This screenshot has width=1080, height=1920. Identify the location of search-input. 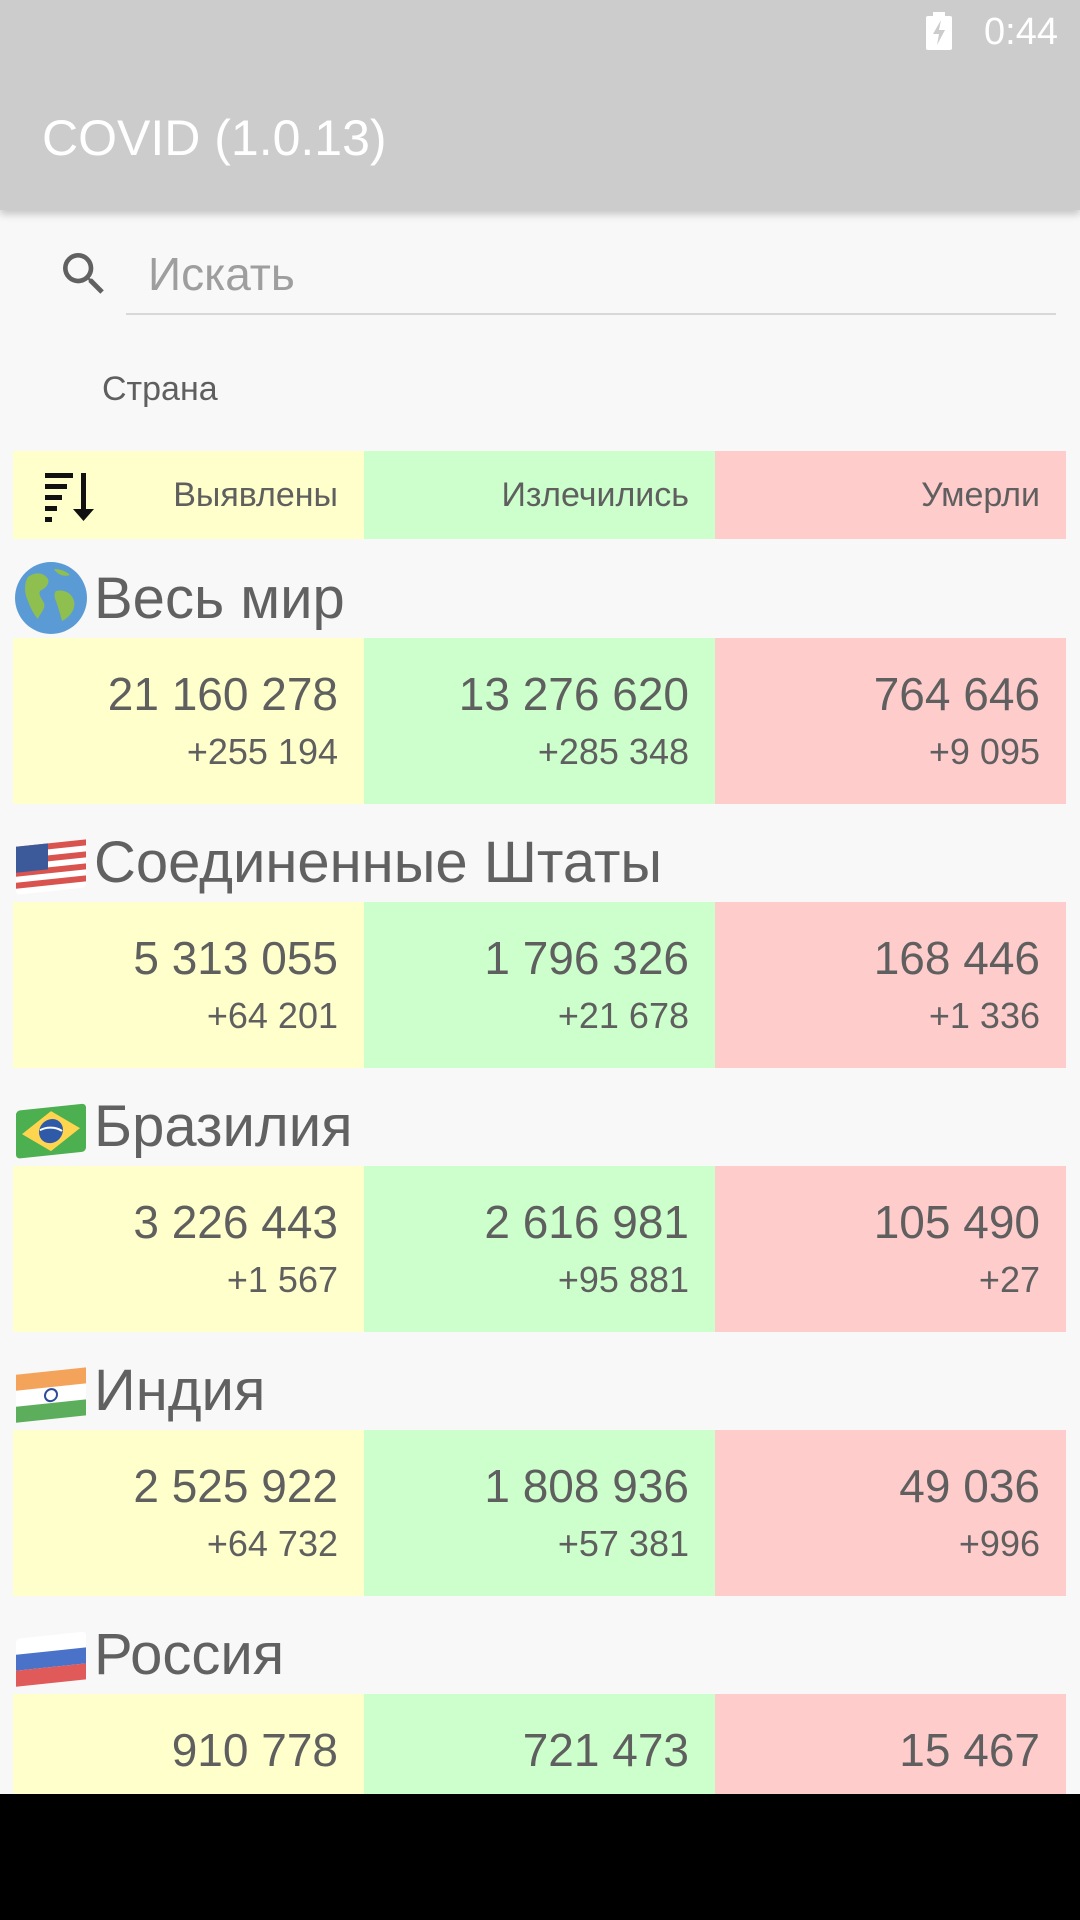
(591, 275).